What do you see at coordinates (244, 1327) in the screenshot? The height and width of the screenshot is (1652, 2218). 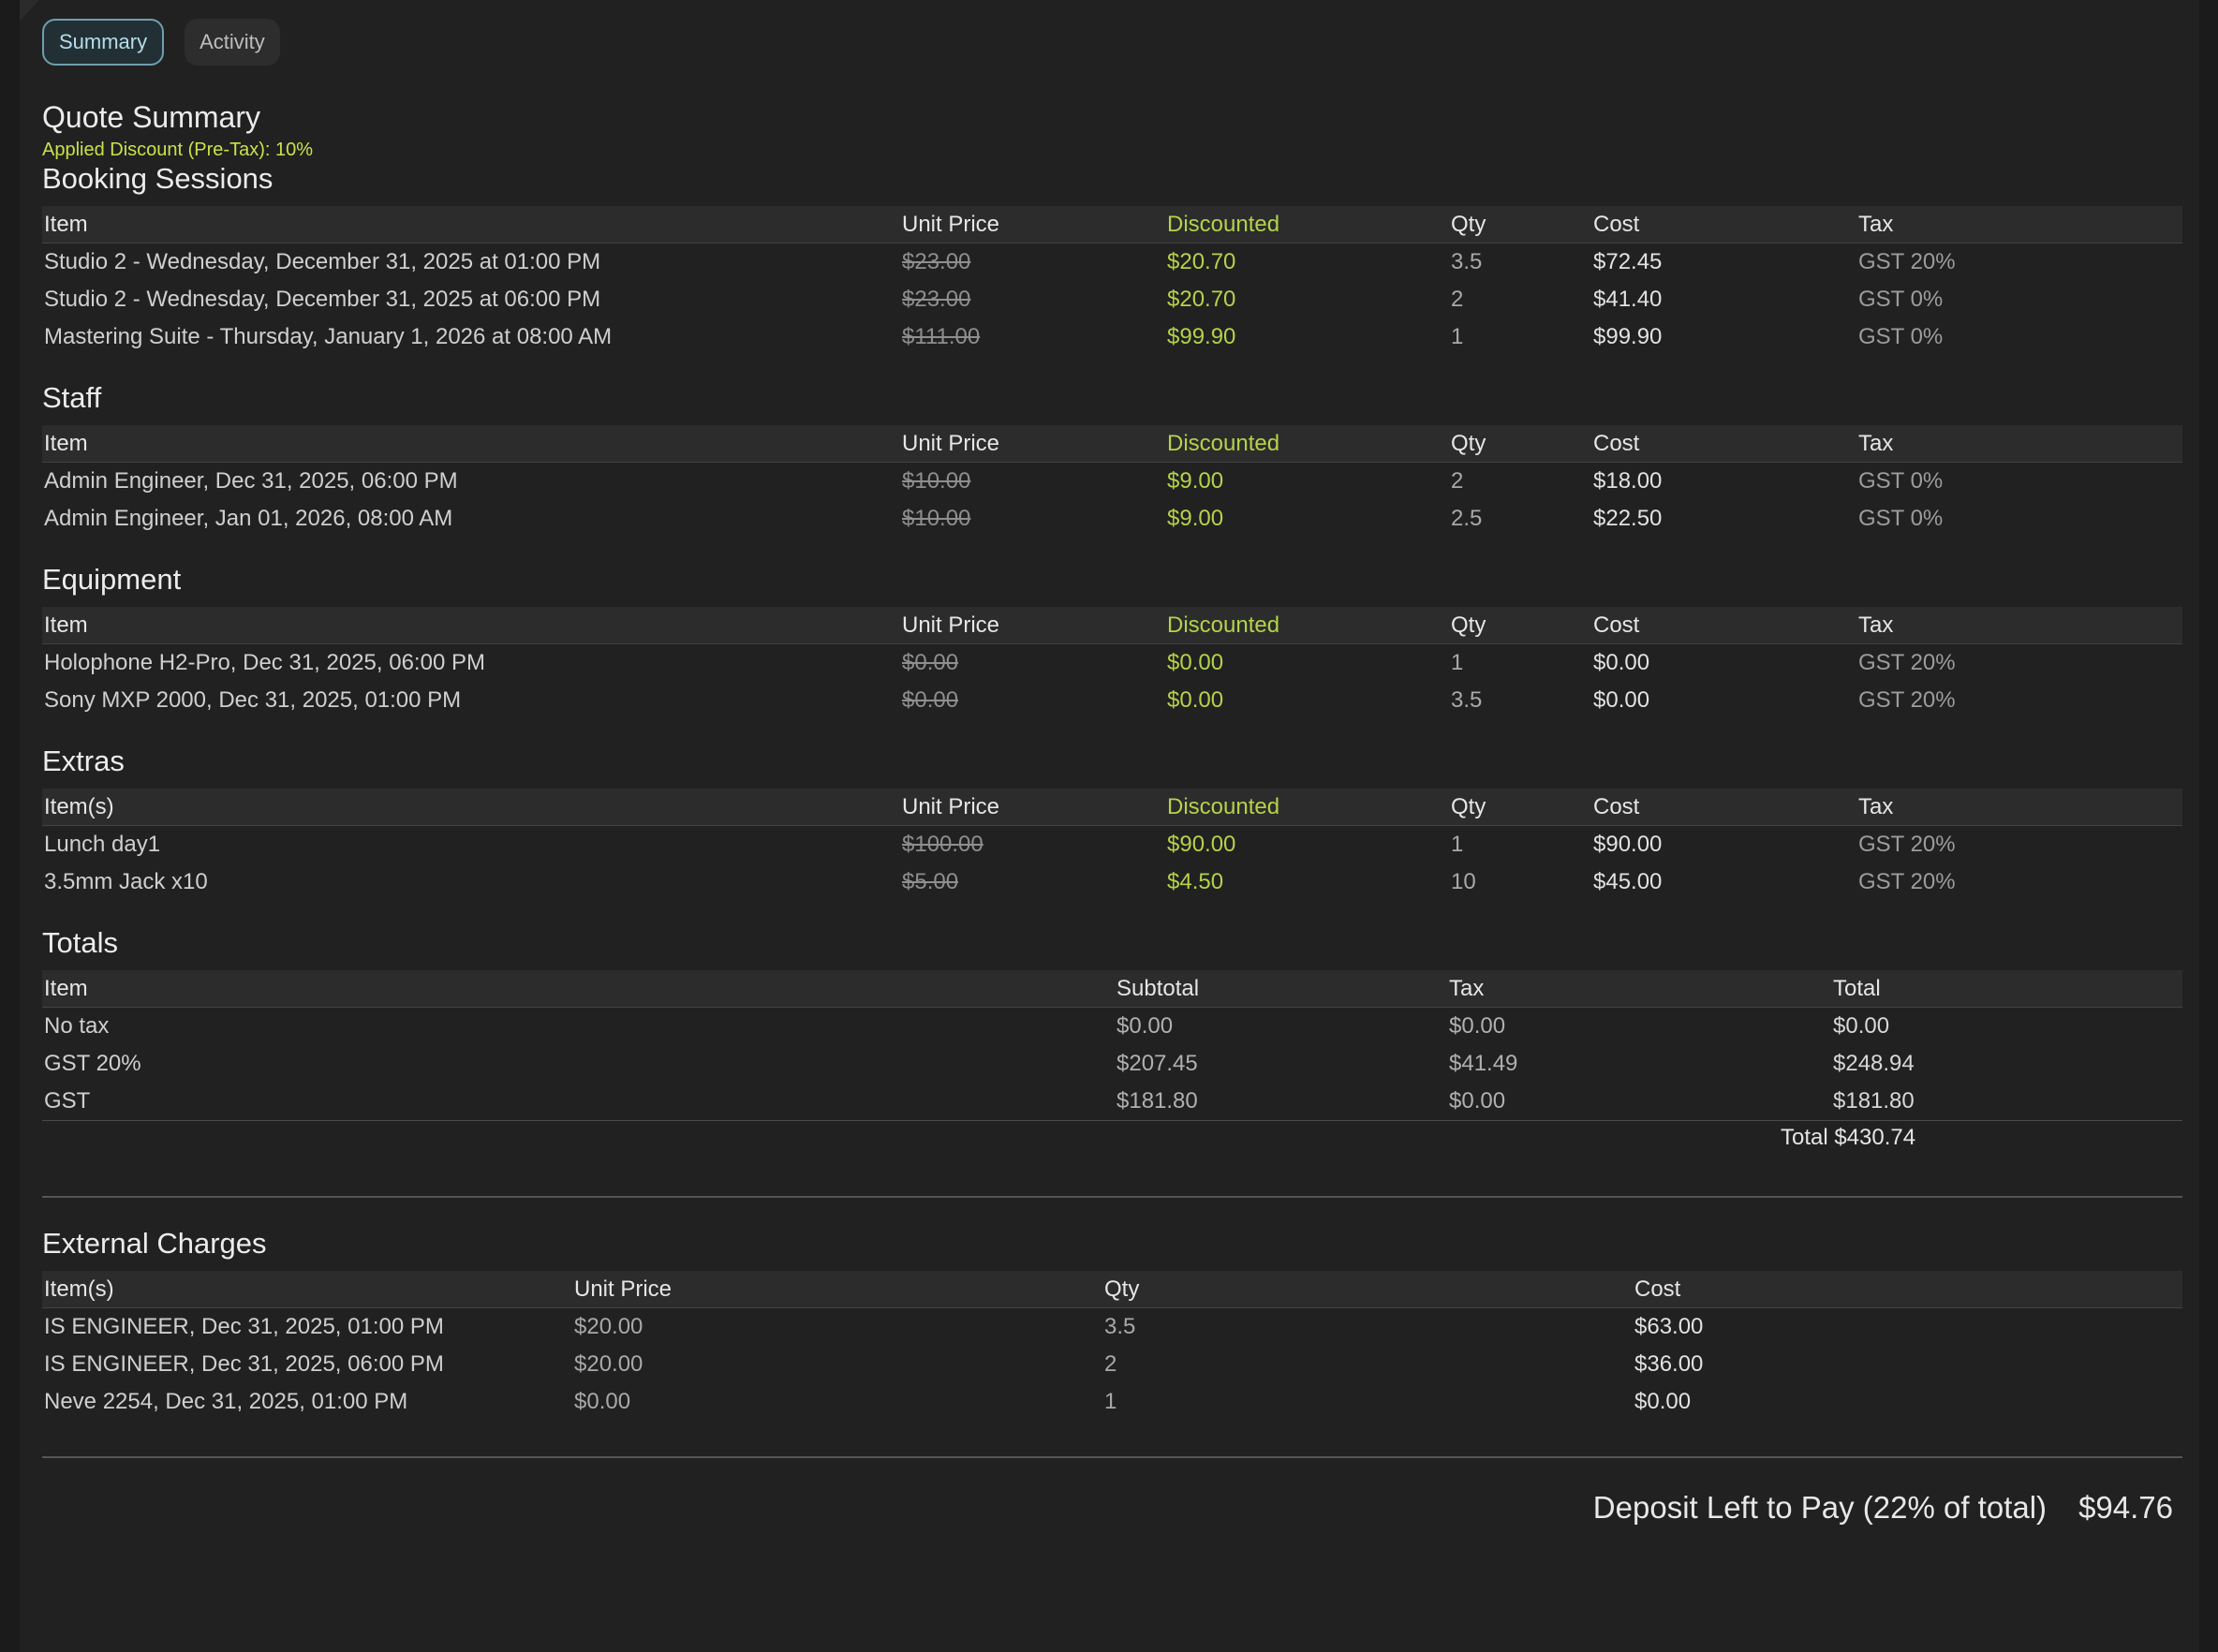 I see `item-name: IS ENGINEER, Dec 31, 2025, 01:00 PM` at bounding box center [244, 1327].